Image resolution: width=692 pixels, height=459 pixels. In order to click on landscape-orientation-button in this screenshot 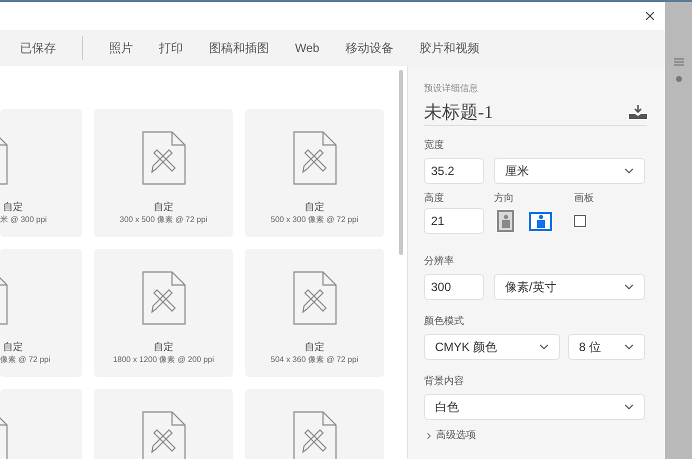, I will do `click(540, 221)`.